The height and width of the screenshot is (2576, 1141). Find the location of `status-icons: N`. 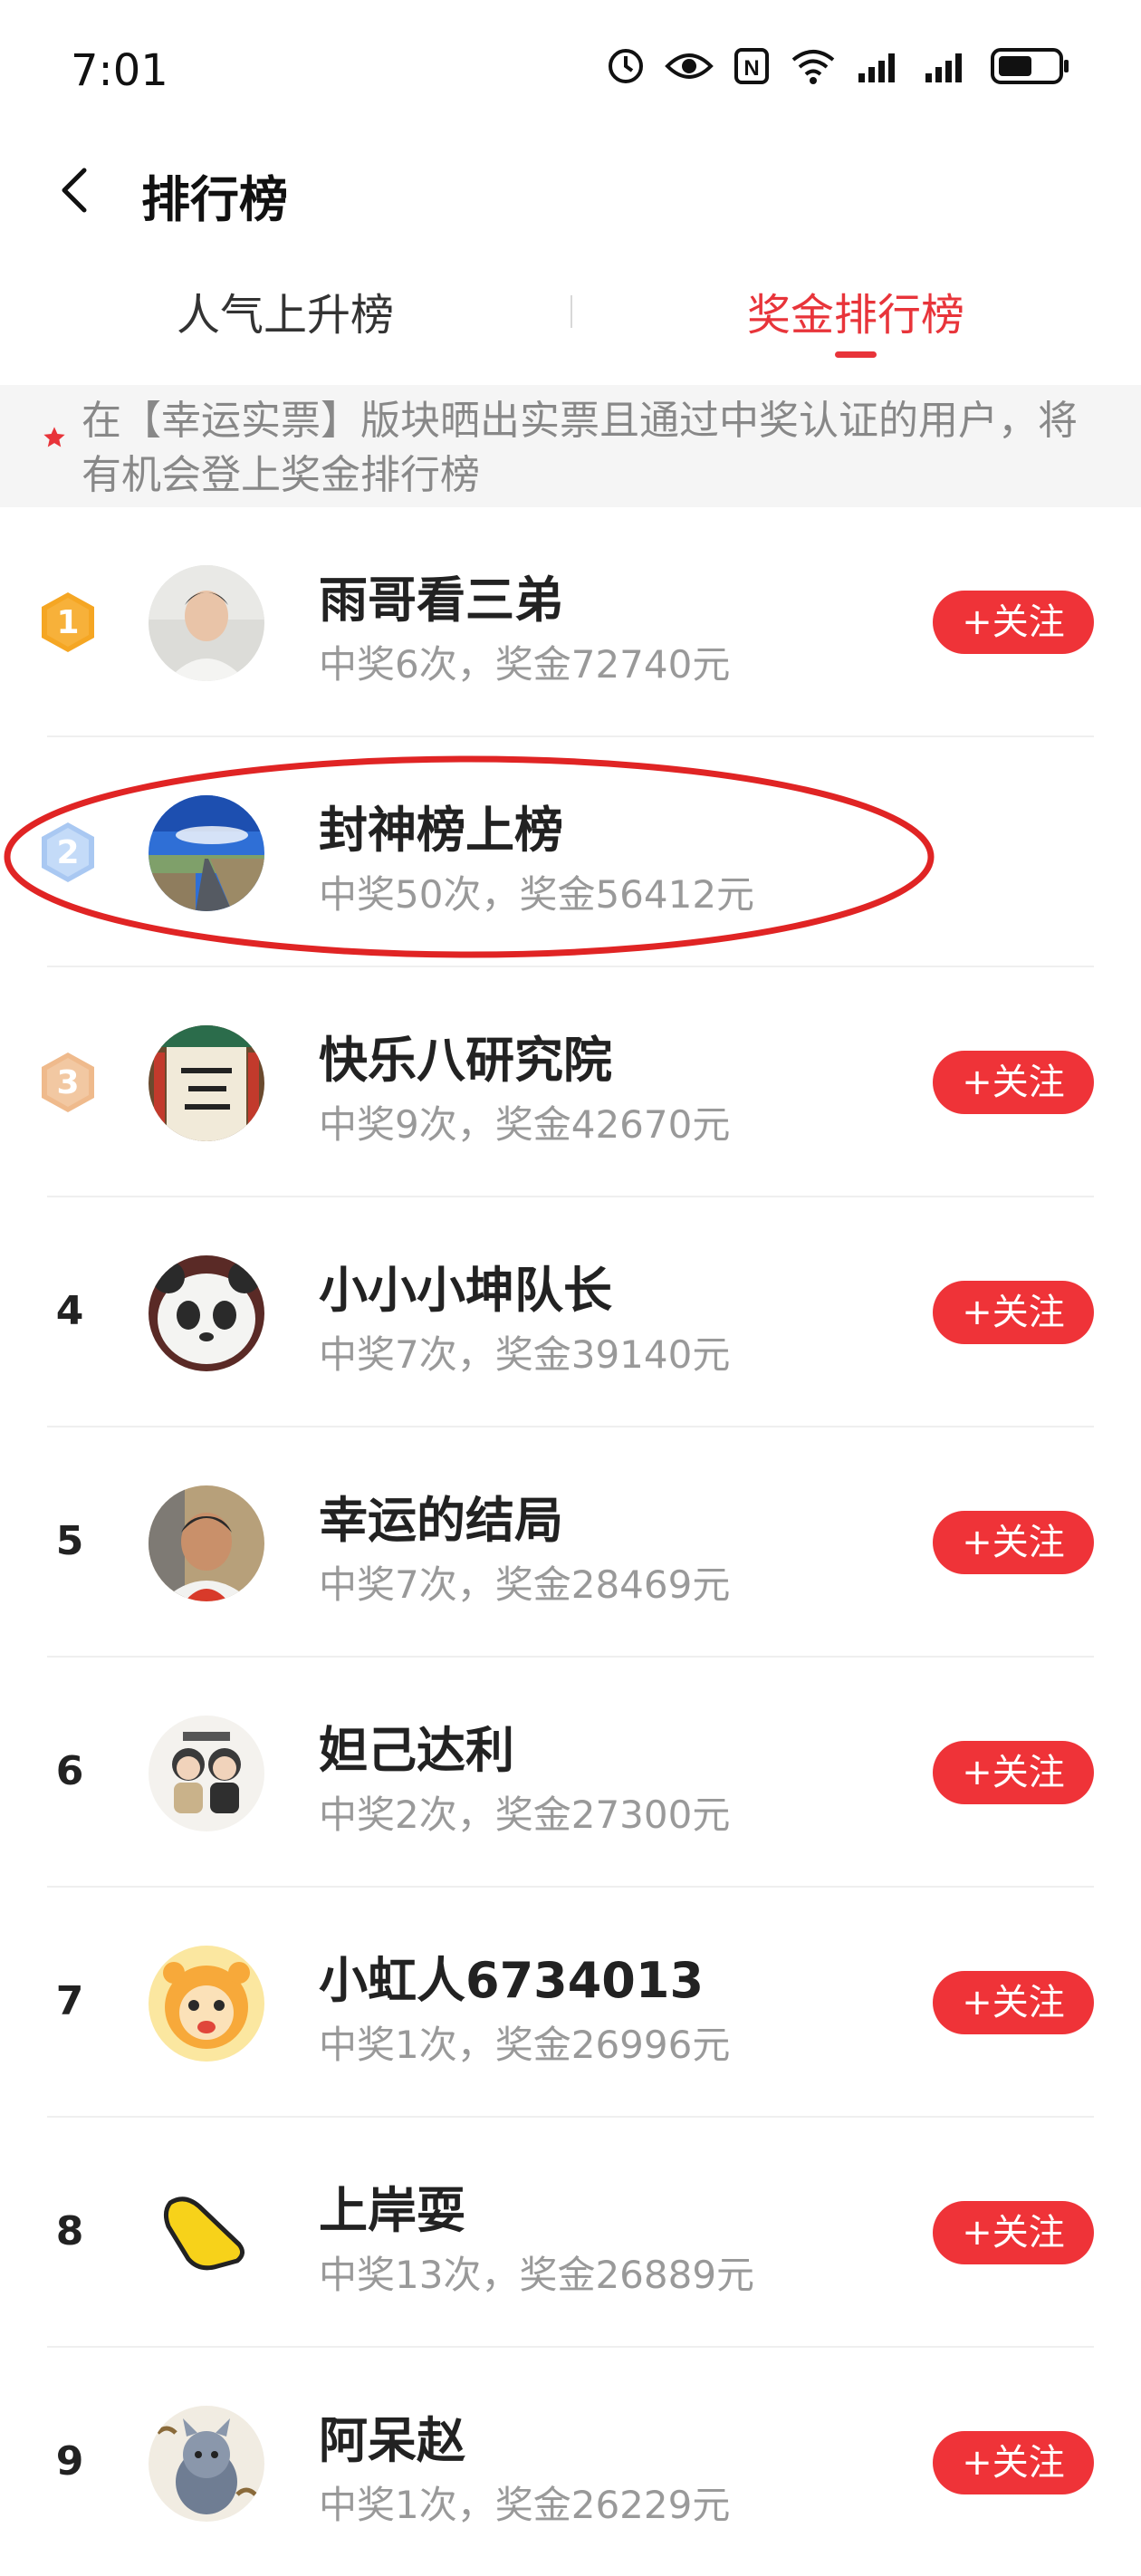

status-icons: N is located at coordinates (839, 66).